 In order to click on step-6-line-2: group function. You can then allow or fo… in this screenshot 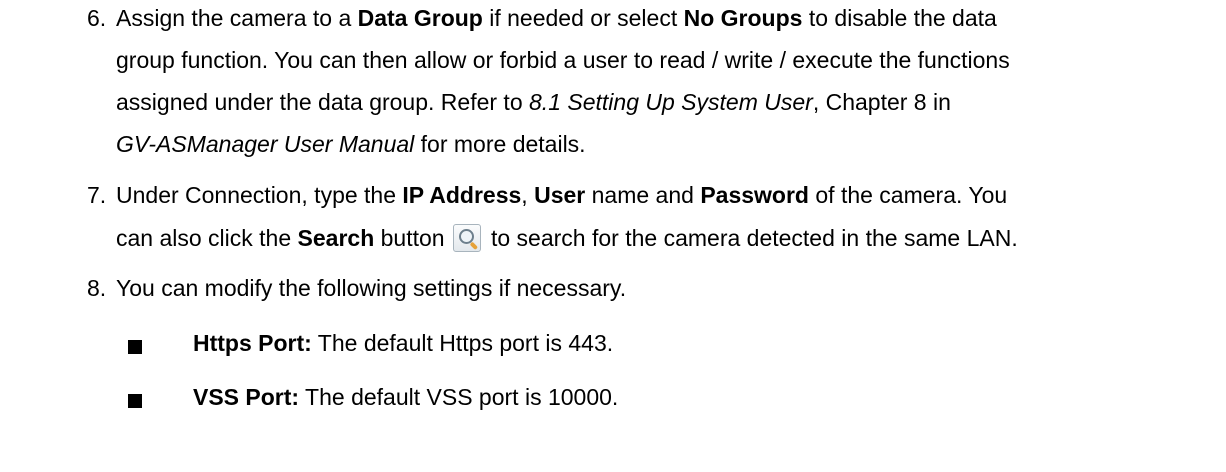, I will do `click(563, 60)`.